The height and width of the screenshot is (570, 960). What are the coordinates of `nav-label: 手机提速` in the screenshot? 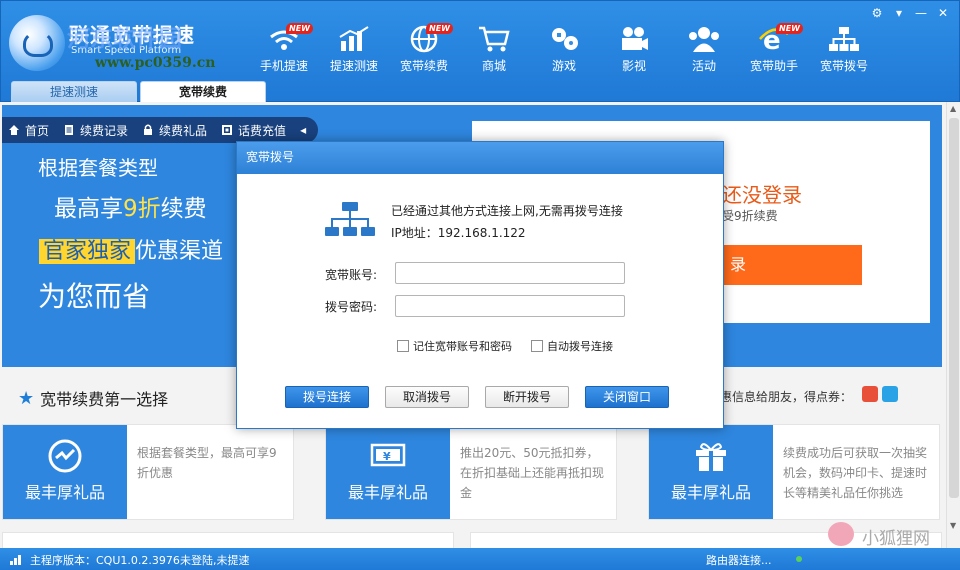 It's located at (283, 66).